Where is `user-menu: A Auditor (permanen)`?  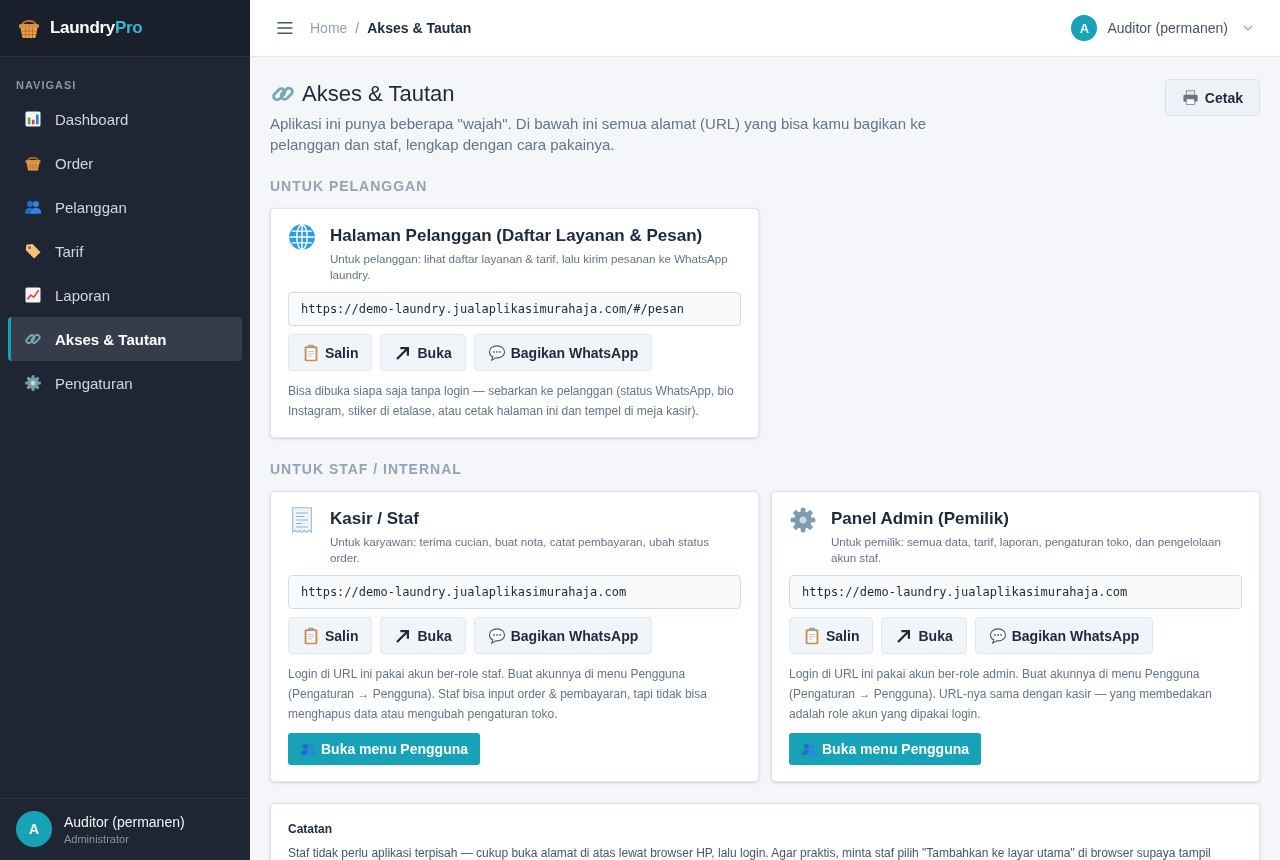 user-menu: A Auditor (permanen) is located at coordinates (1162, 28).